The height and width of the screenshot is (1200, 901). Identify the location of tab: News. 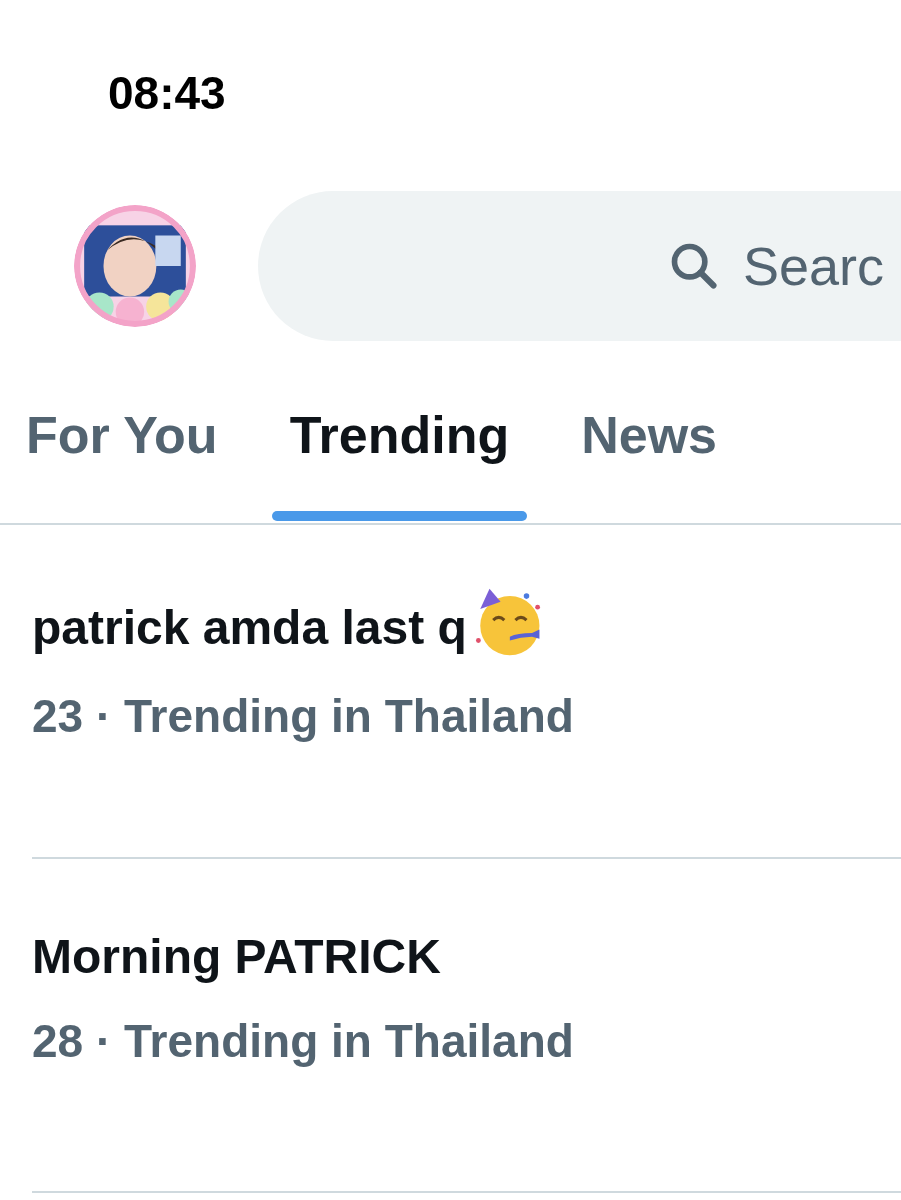
(649, 445).